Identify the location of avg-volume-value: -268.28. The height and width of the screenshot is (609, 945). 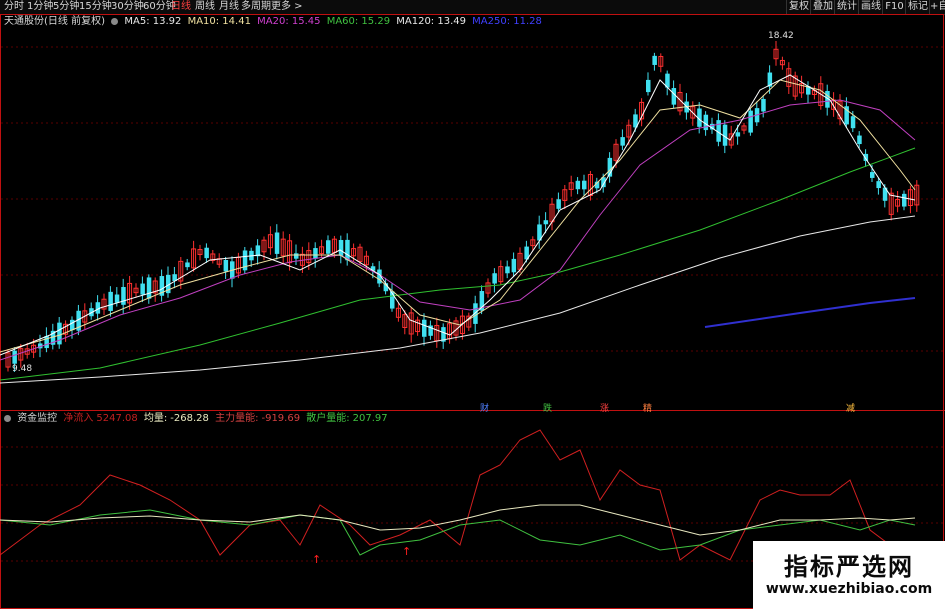
(189, 418).